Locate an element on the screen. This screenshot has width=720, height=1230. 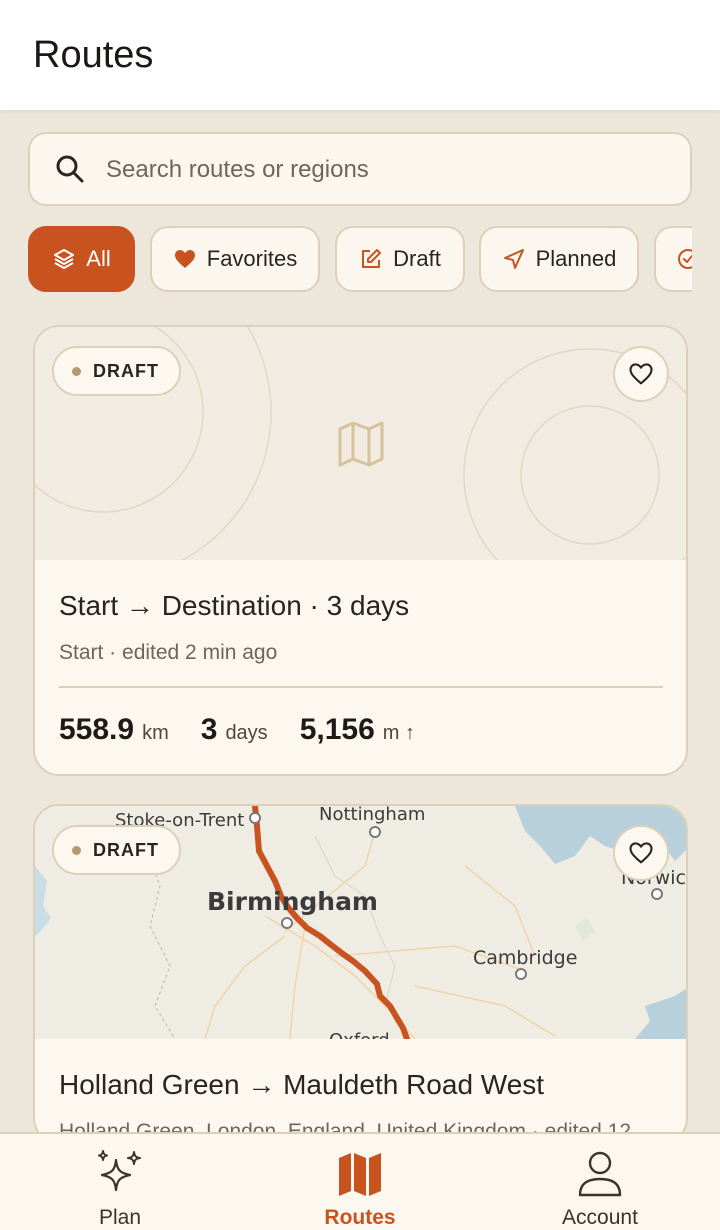
filter-chips: All Favorites Draft Planned is located at coordinates (360, 260).